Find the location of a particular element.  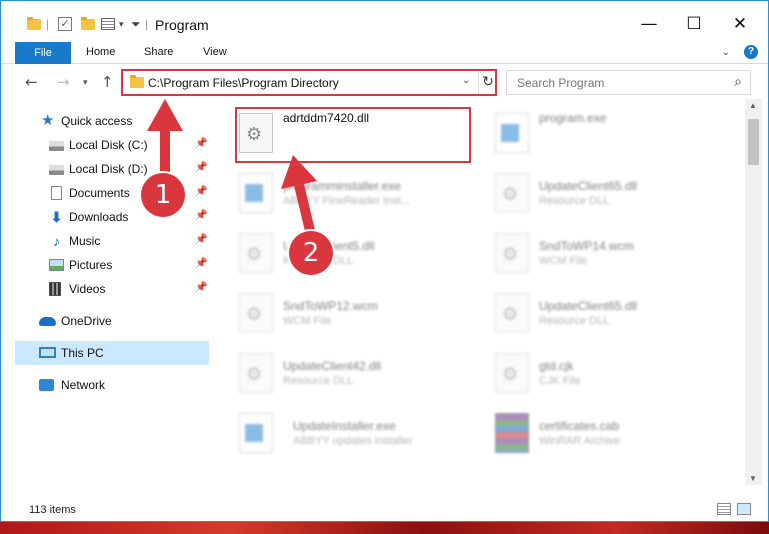

sidebar-item-videos: Videos 📌 is located at coordinates (112, 289).